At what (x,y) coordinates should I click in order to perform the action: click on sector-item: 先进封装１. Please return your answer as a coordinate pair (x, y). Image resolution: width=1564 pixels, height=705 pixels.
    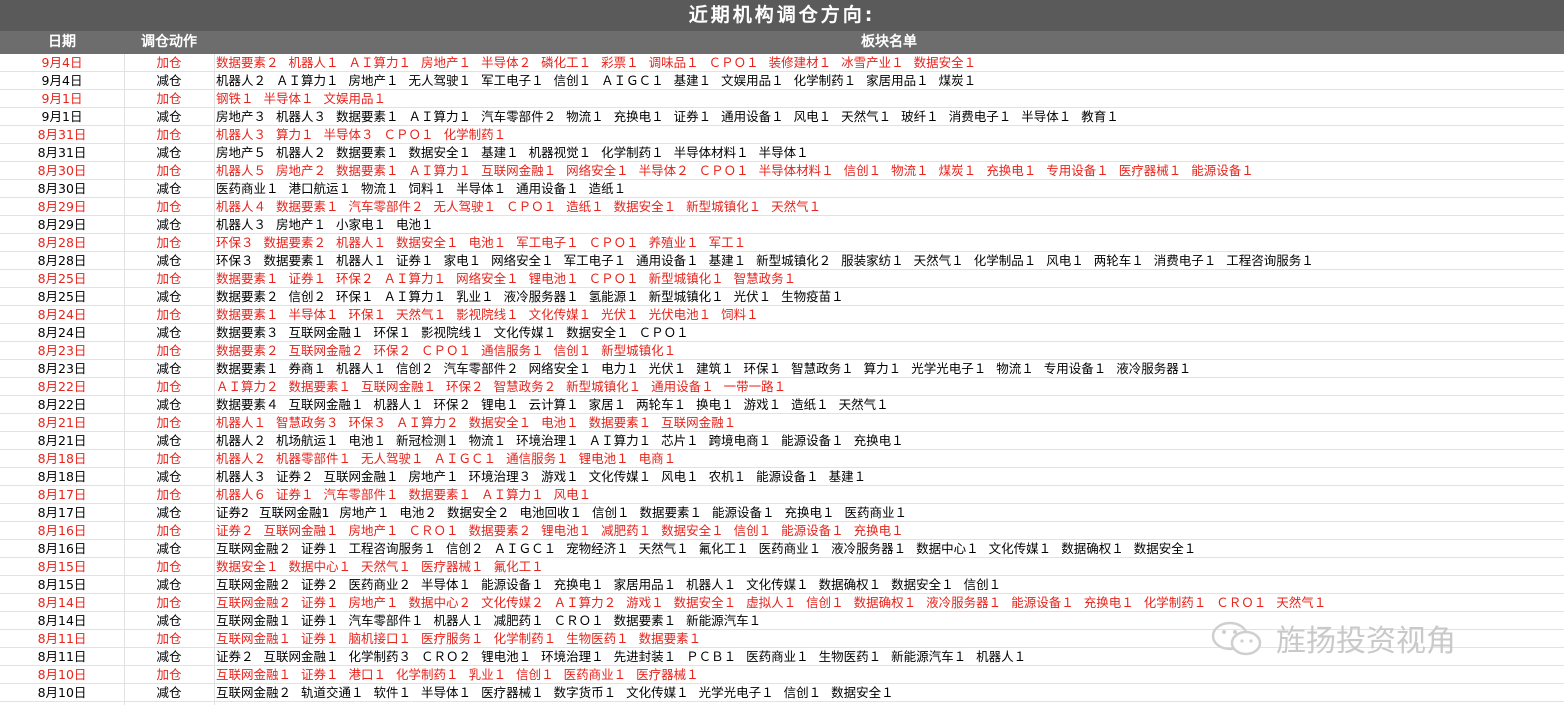
    Looking at the image, I should click on (645, 656).